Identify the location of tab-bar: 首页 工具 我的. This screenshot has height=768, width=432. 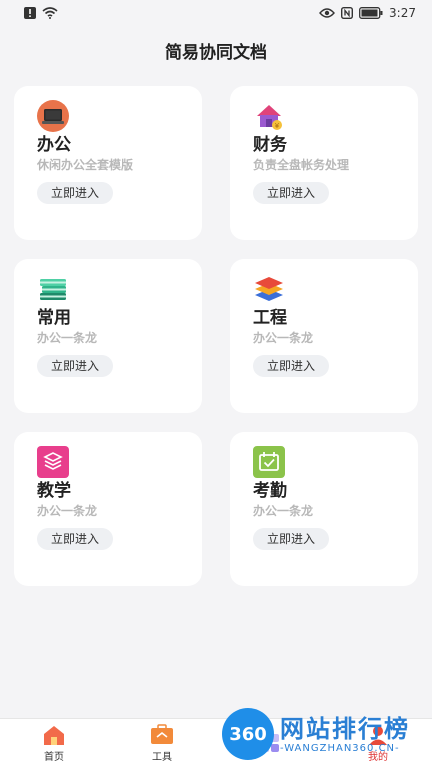
(216, 743).